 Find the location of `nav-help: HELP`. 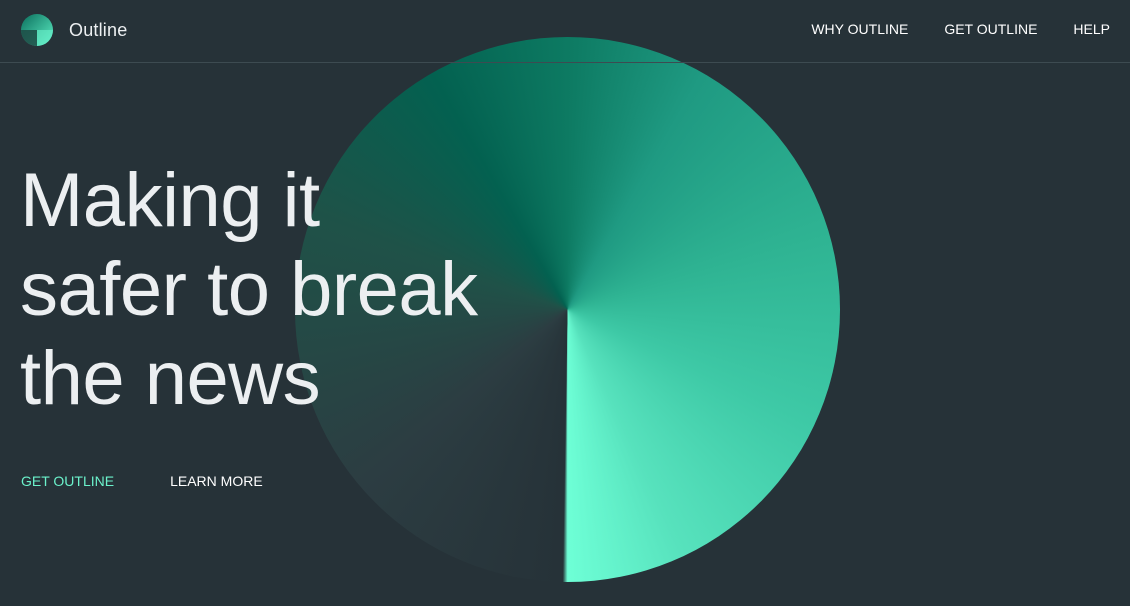

nav-help: HELP is located at coordinates (1091, 29).